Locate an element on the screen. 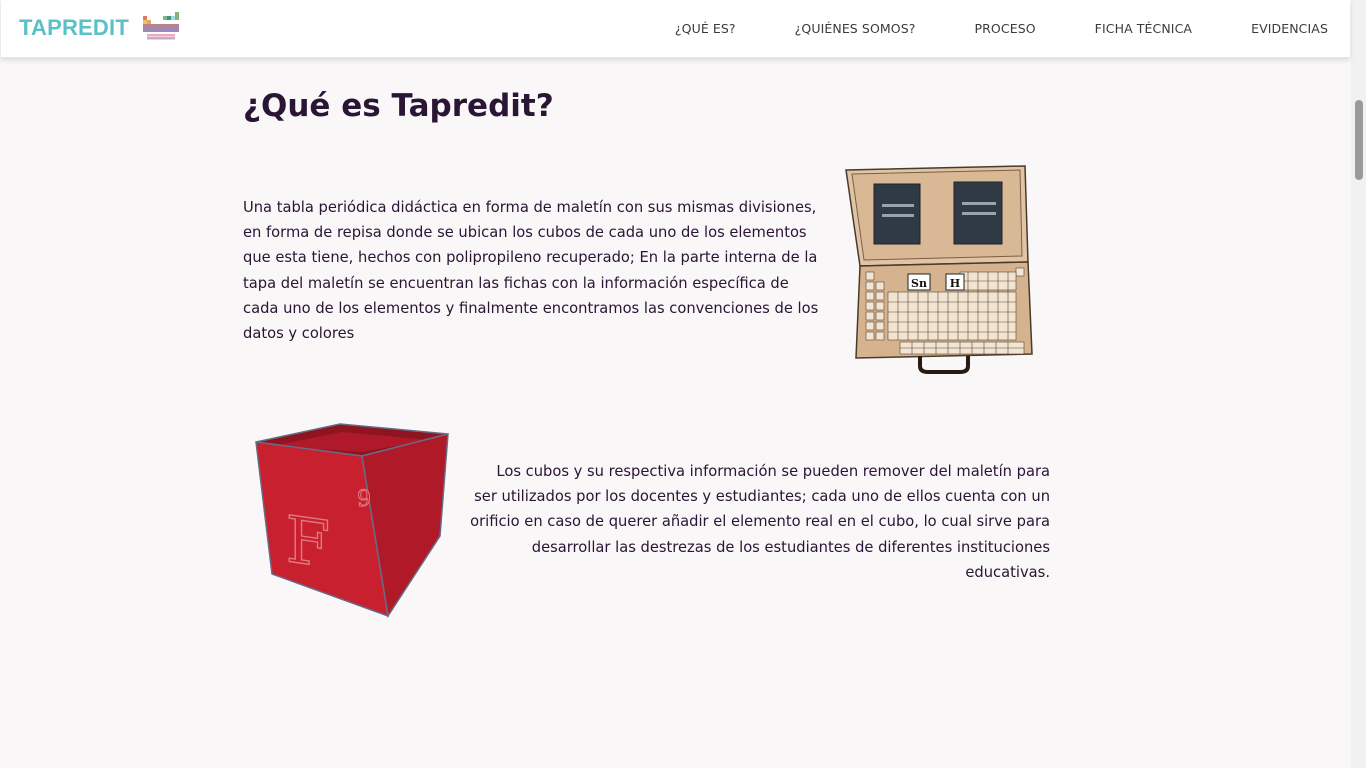 The width and height of the screenshot is (1366, 768). cube-number: 9 is located at coordinates (364, 499).